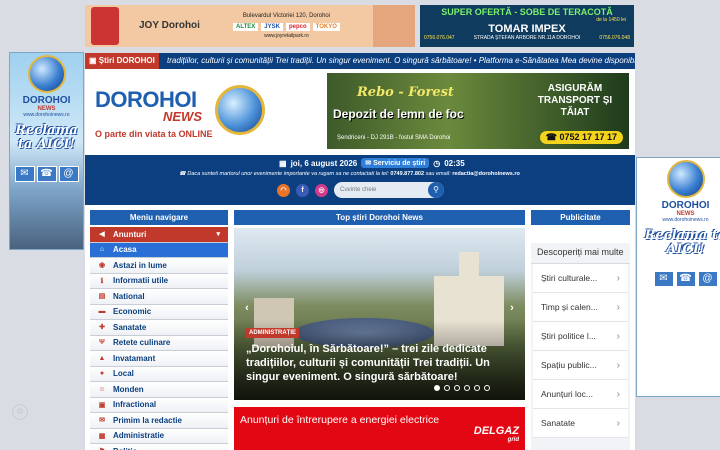 The image size is (720, 450). Describe the element at coordinates (159, 328) in the screenshot. I see `menu-item-sanatate: ✚ Sanatate` at that location.